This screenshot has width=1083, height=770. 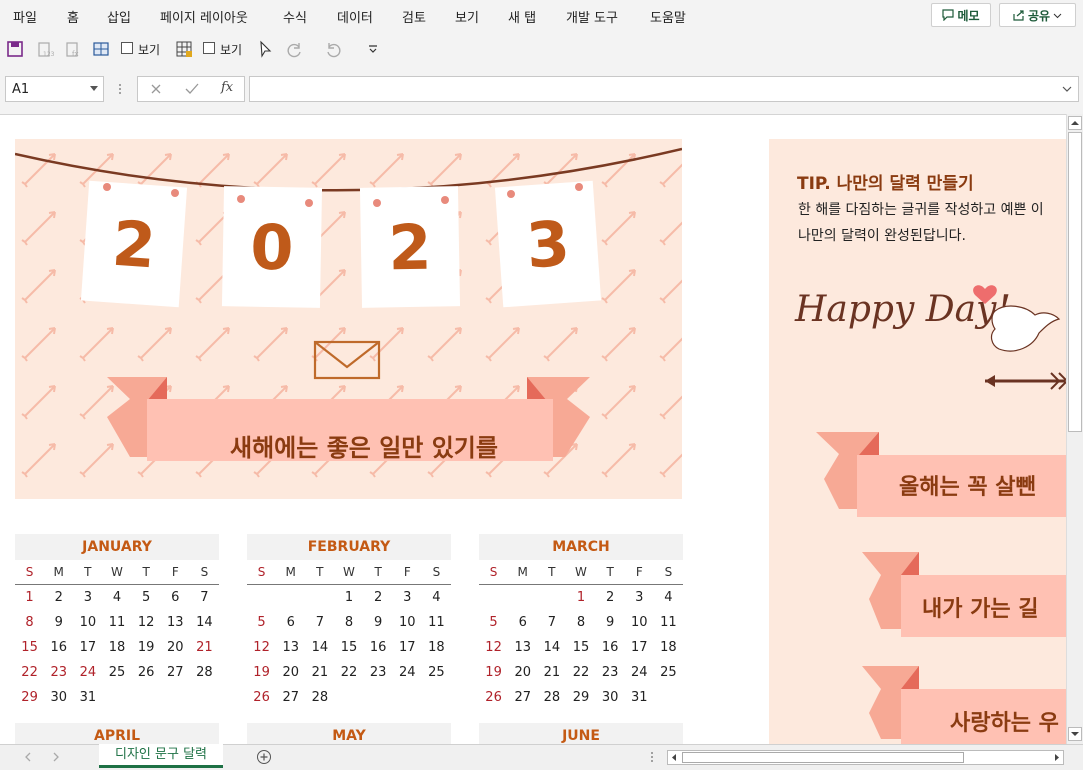 I want to click on gridlines-icon, so click(x=184, y=49).